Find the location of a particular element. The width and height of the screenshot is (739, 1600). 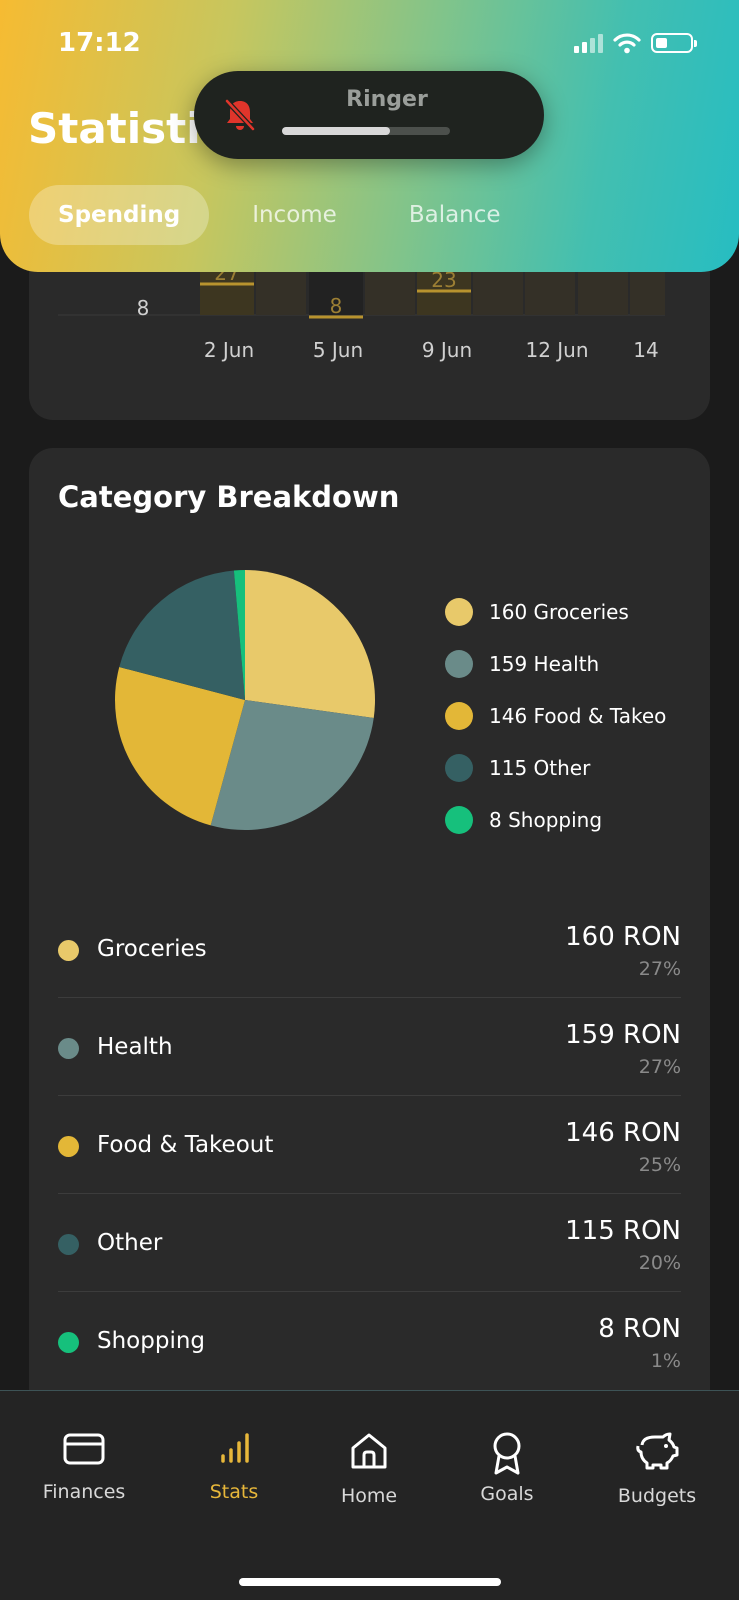

category-name: Groceries is located at coordinates (152, 949).